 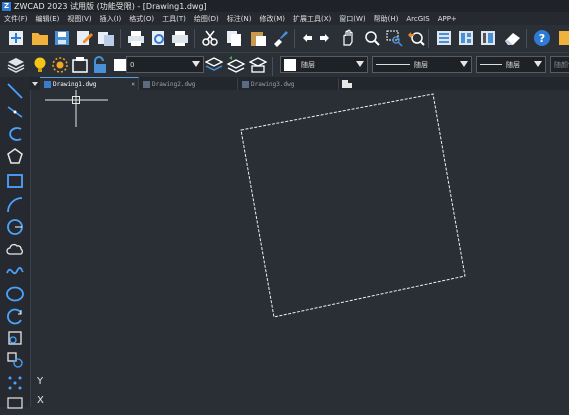 I want to click on help-icon: ?, so click(x=542, y=38).